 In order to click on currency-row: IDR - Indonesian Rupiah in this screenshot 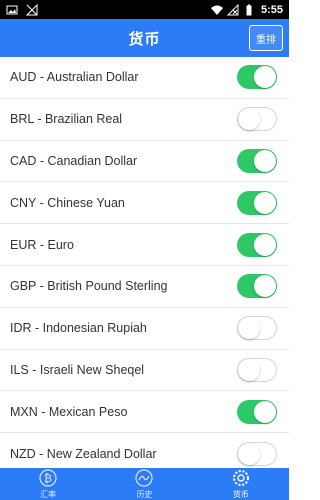, I will do `click(144, 329)`.